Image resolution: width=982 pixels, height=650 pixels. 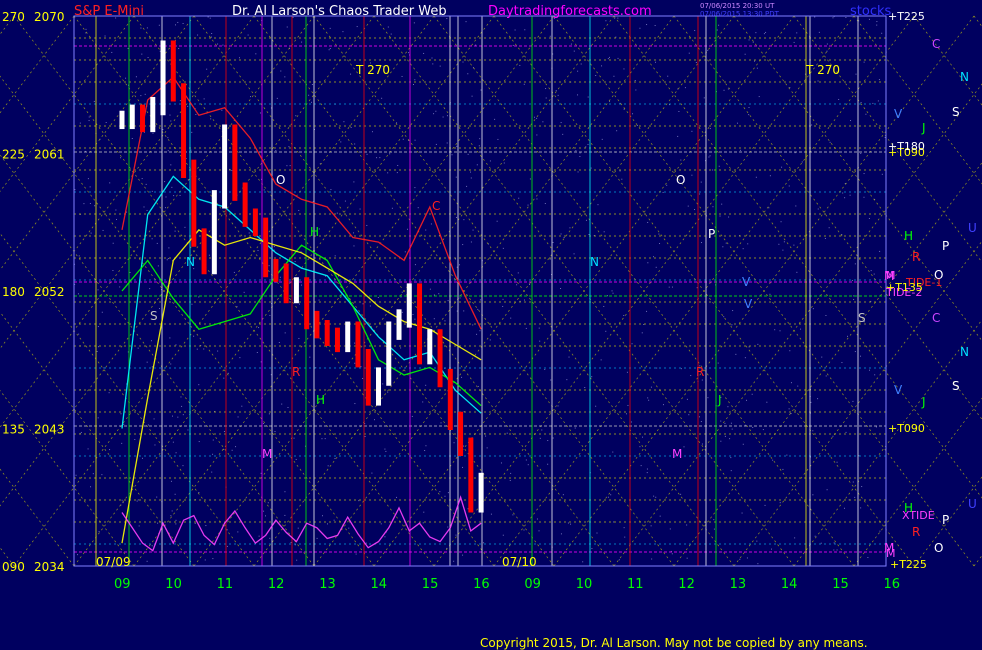 I want to click on right-label: +T225, so click(x=906, y=16).